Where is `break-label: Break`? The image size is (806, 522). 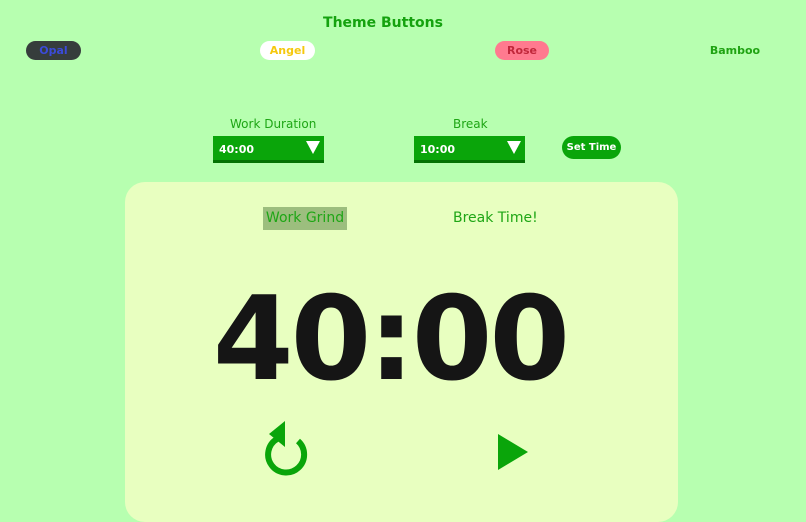 break-label: Break is located at coordinates (470, 124).